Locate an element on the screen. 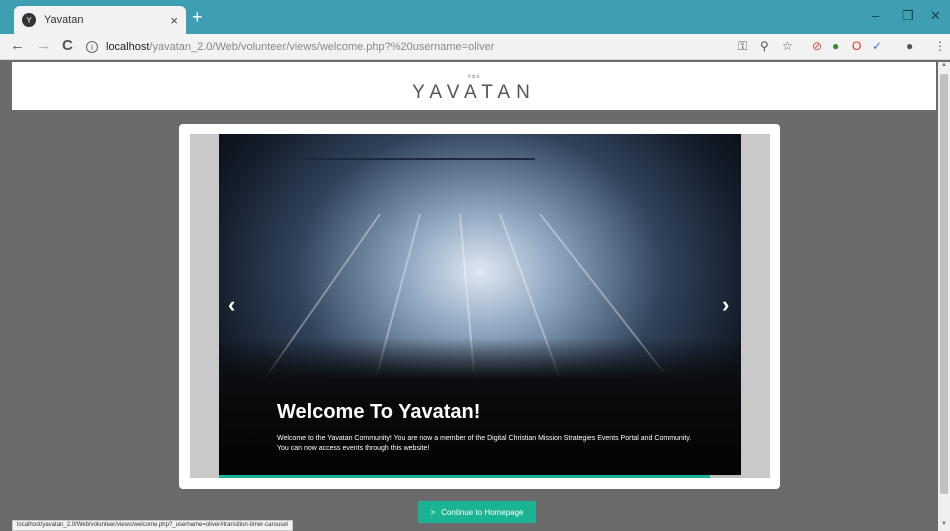  chevron-right-icon: > is located at coordinates (433, 512).